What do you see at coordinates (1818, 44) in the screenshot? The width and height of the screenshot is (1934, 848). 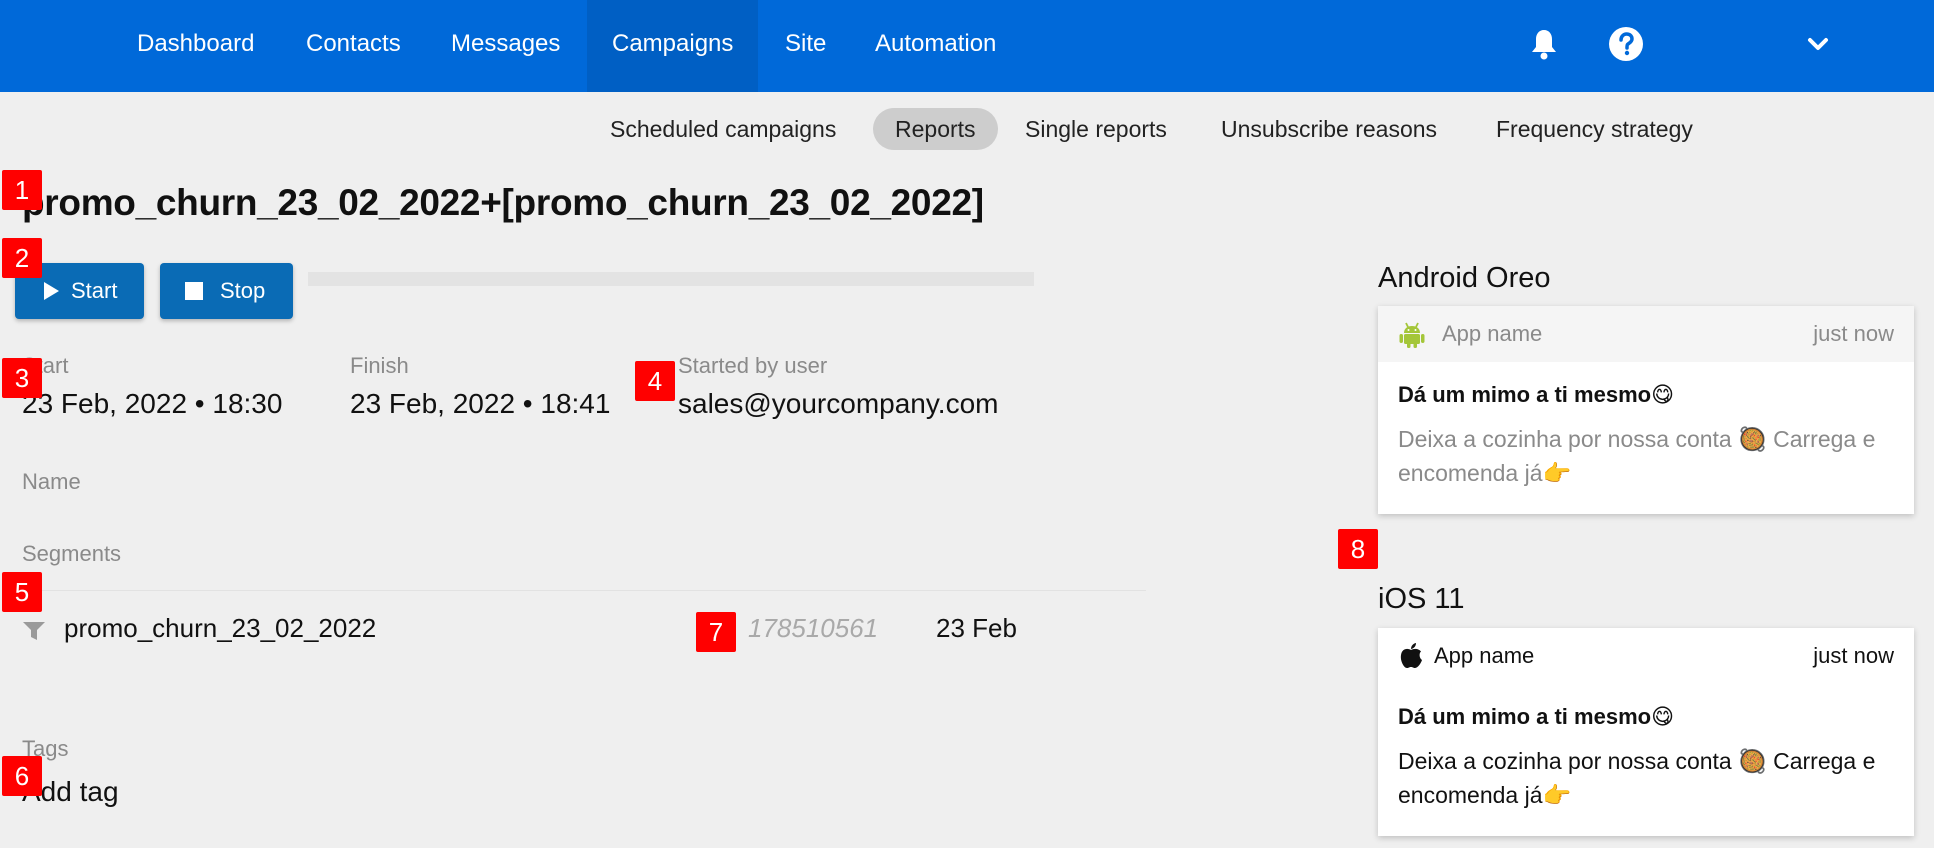 I see `chevron-down-icon` at bounding box center [1818, 44].